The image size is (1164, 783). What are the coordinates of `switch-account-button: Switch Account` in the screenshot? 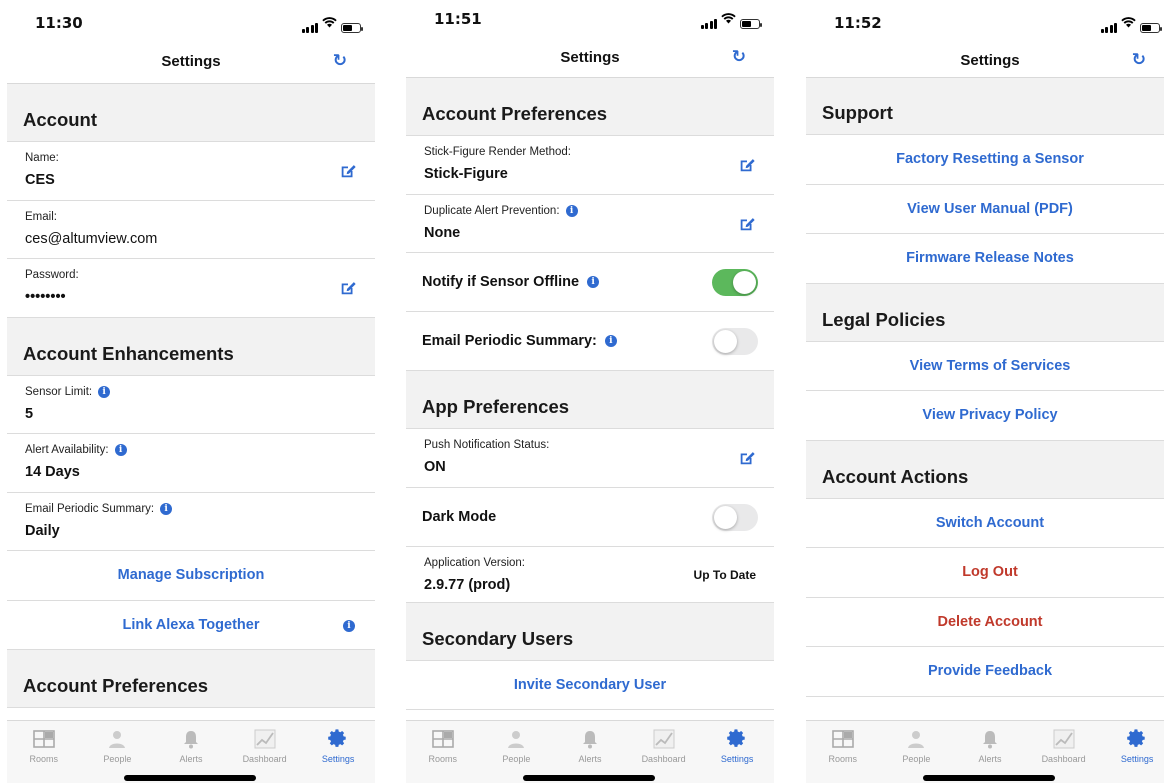 It's located at (985, 523).